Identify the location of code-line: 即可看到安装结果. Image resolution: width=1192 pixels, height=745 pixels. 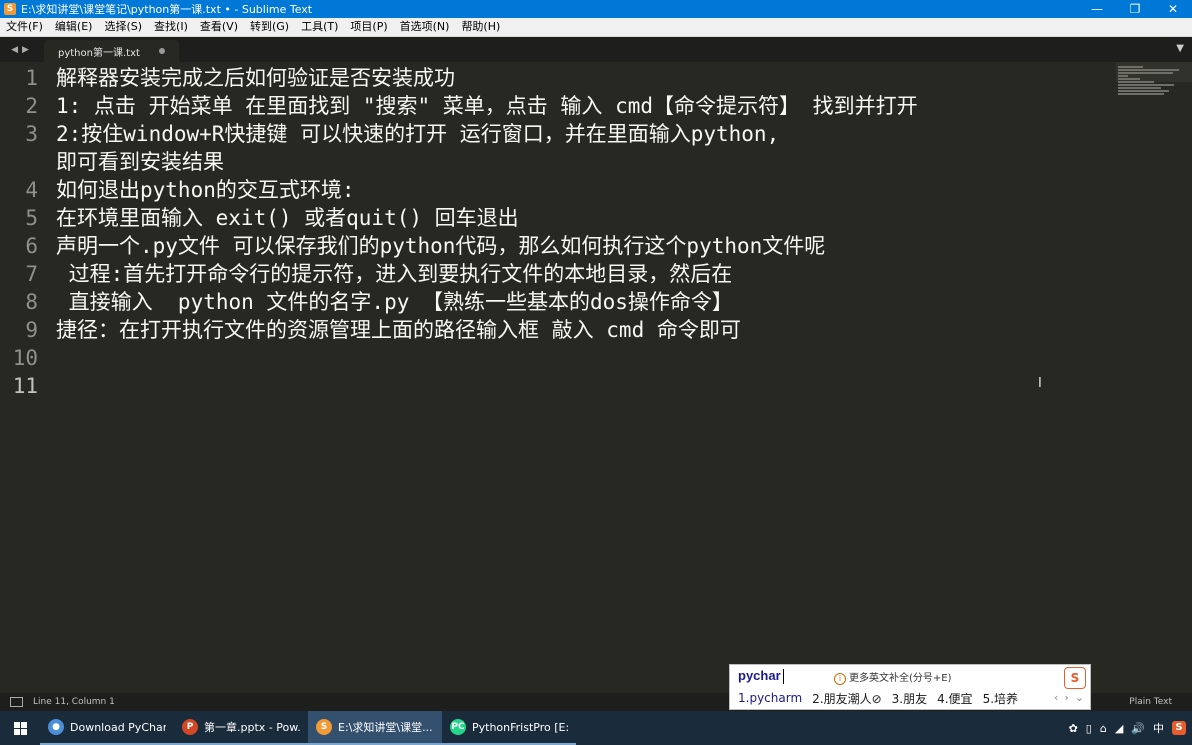
(140, 162).